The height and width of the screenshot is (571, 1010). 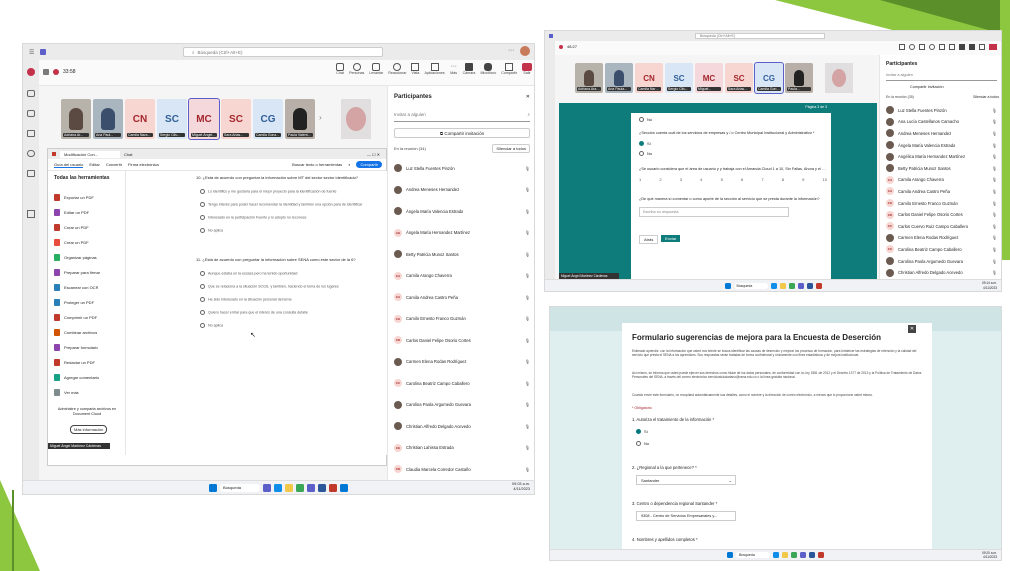 What do you see at coordinates (528, 97) in the screenshot?
I see `close-icon: ✕` at bounding box center [528, 97].